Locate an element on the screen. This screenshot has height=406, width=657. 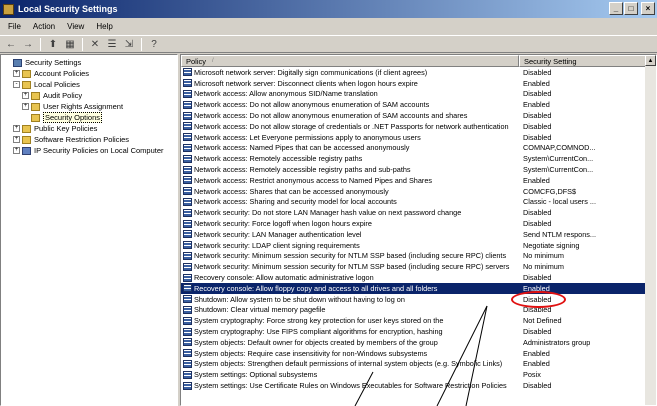
annotation-callout-lines is located at coordinates (421, 355).